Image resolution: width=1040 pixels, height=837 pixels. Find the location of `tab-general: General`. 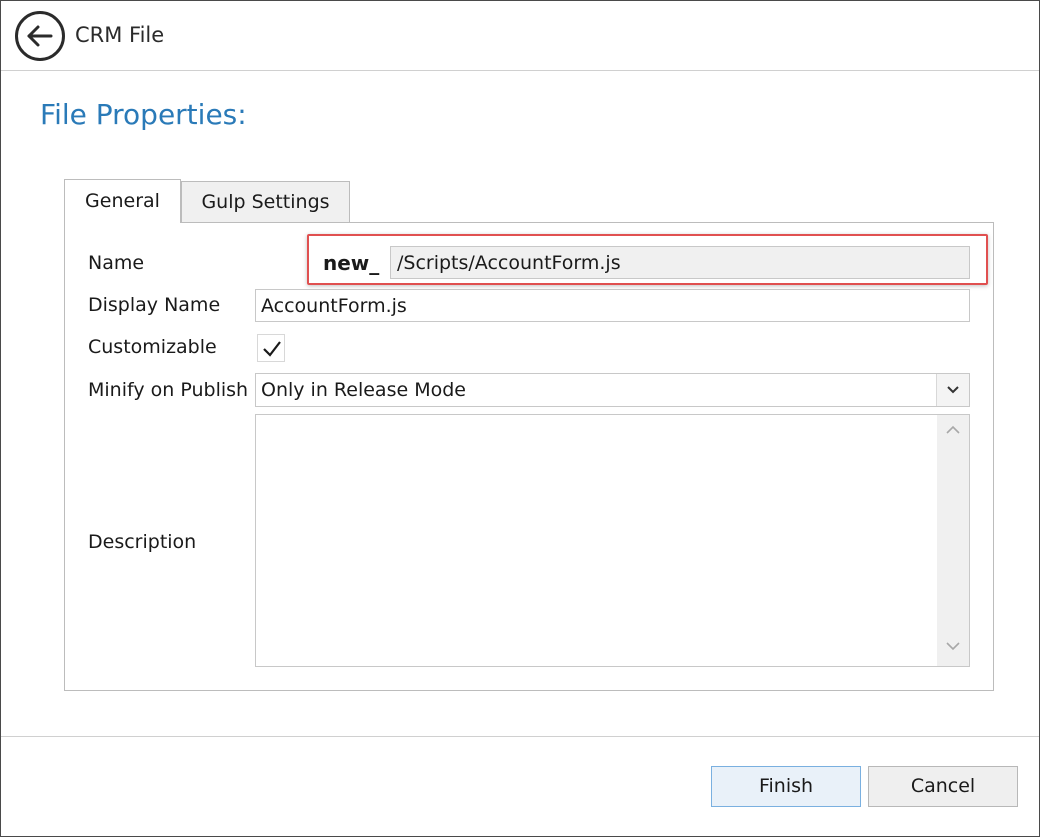

tab-general: General is located at coordinates (122, 201).